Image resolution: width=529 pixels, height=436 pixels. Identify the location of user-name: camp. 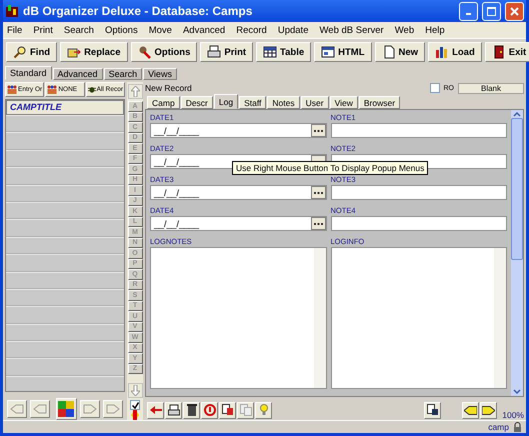
(498, 427).